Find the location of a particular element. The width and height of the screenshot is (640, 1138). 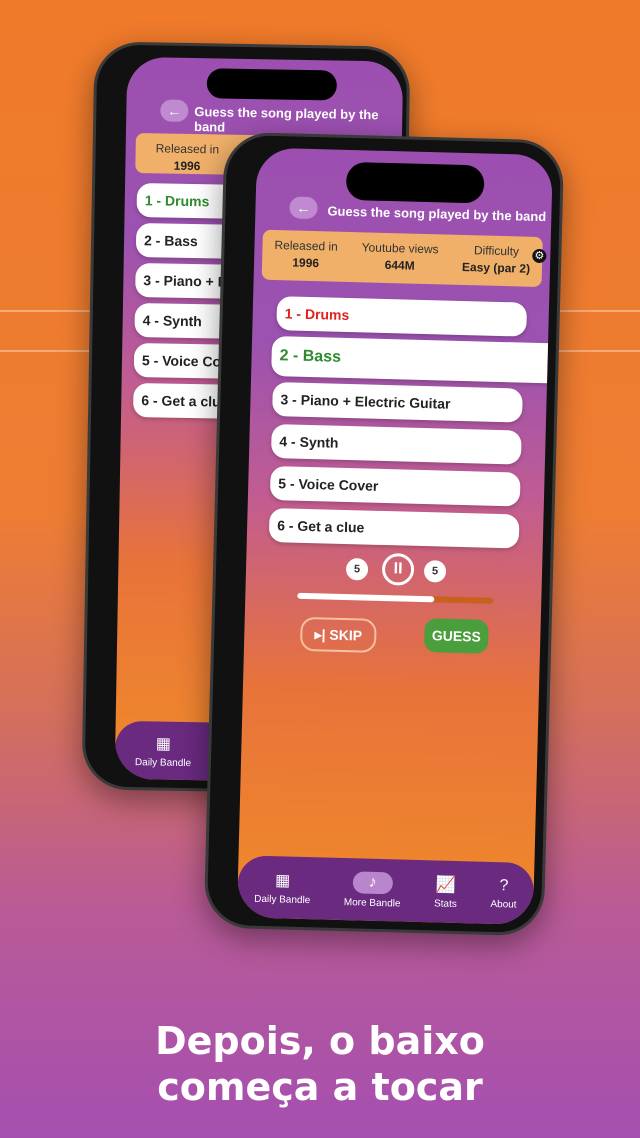

progress-bar is located at coordinates (395, 598).